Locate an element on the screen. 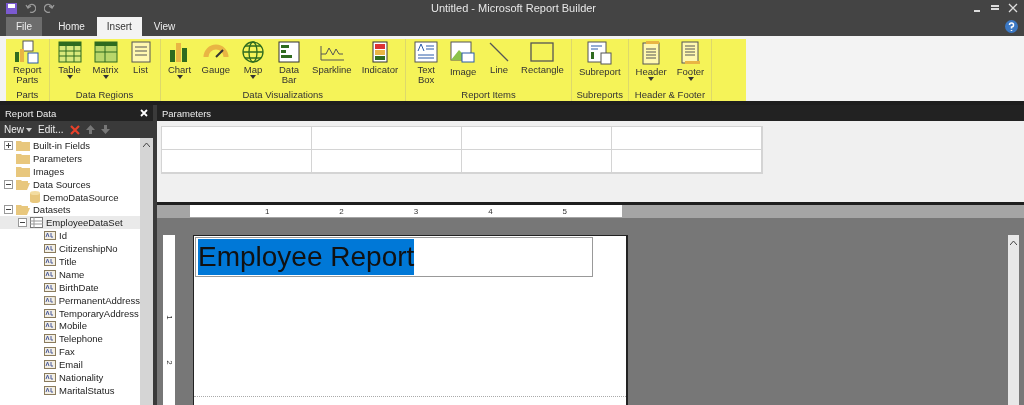 The height and width of the screenshot is (405, 1024). group-label: Report Items is located at coordinates (488, 94).